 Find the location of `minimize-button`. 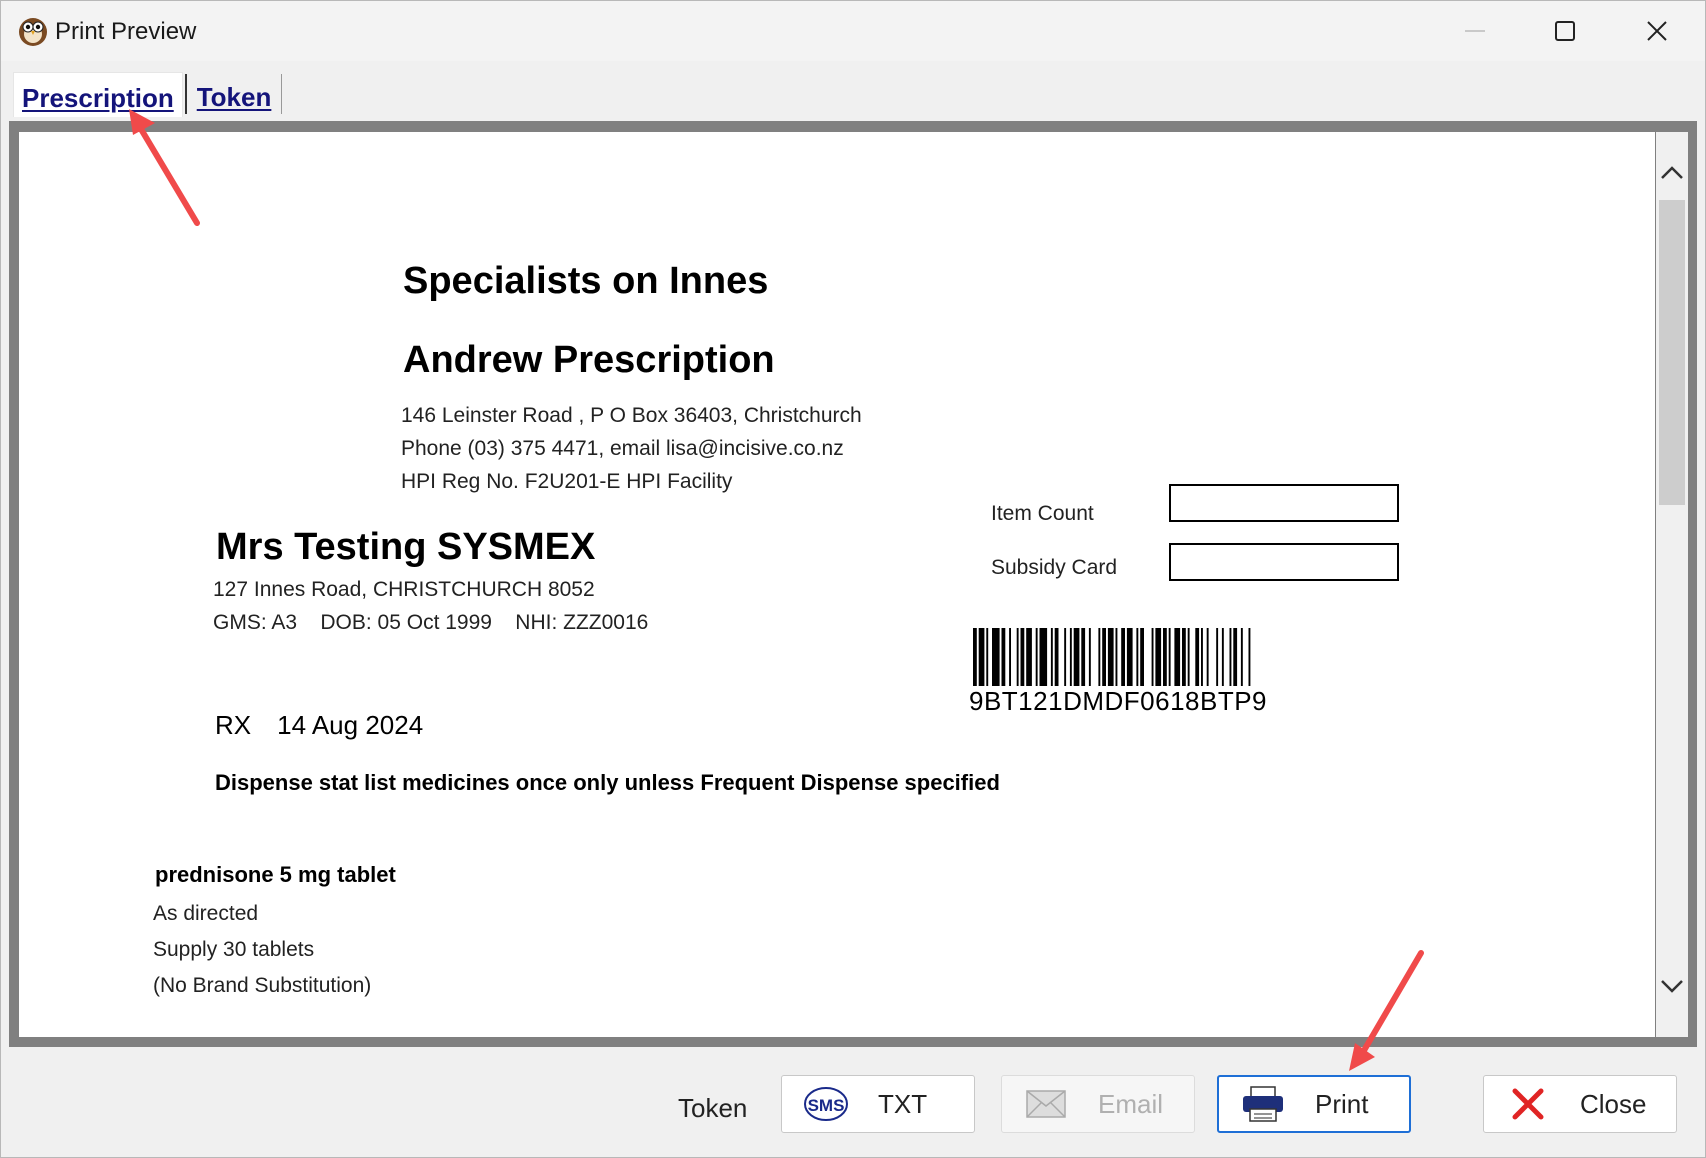

minimize-button is located at coordinates (1475, 31).